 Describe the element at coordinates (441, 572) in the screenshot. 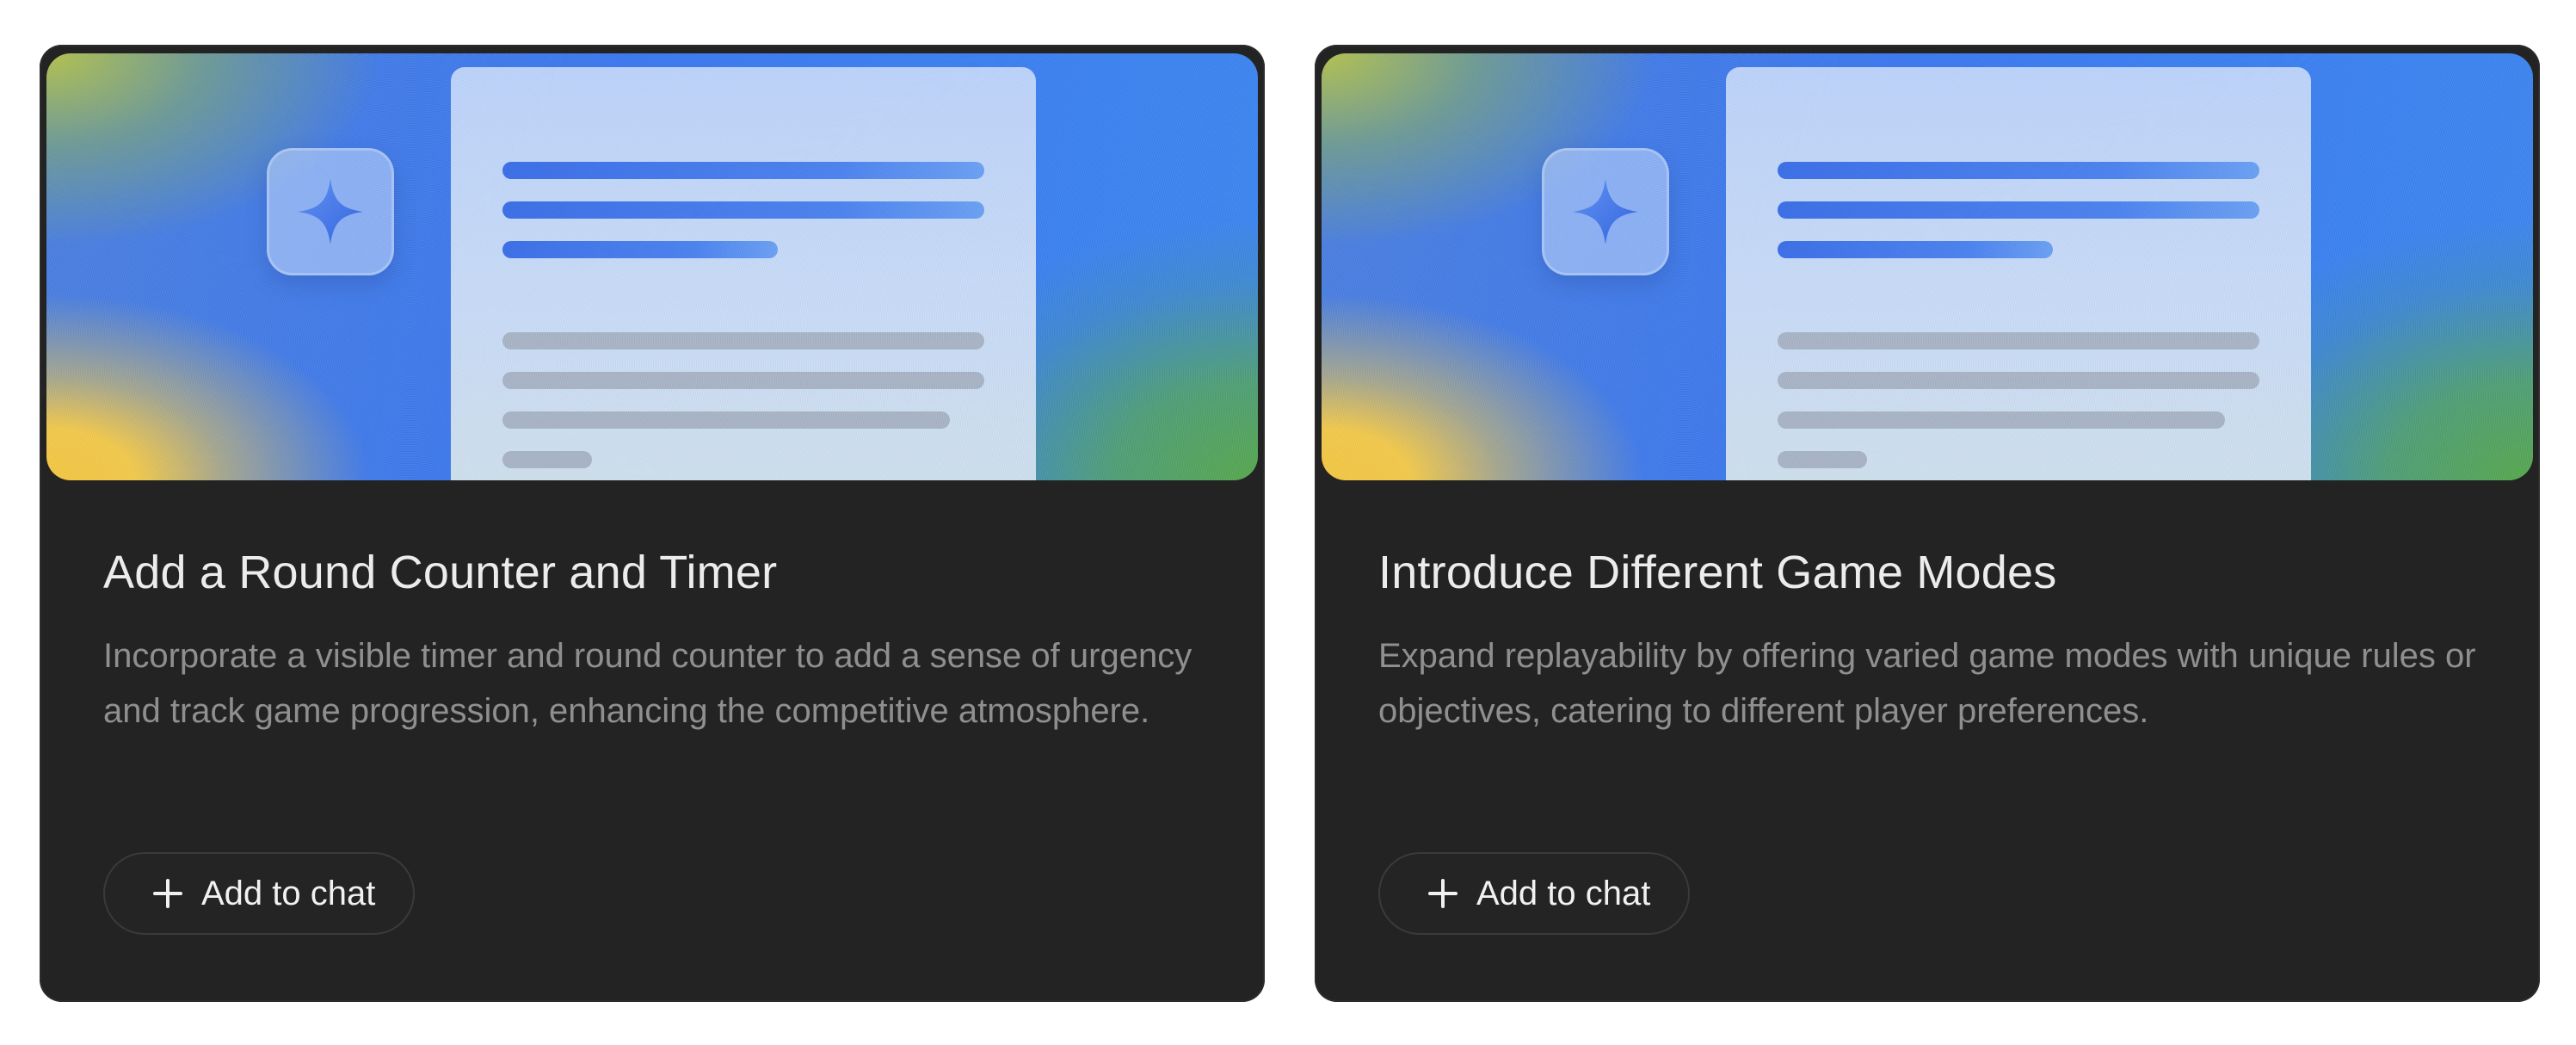

I see `card-title: Add a Round Counter and Timer` at that location.